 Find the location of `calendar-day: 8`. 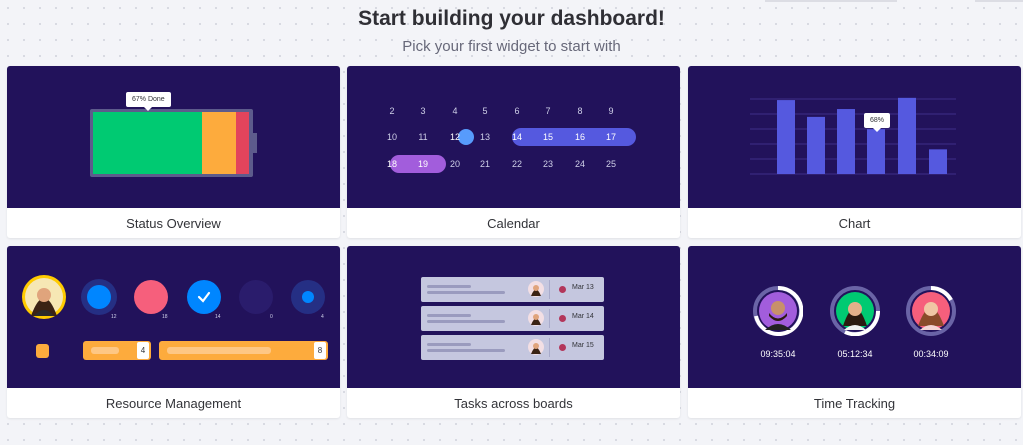

calendar-day: 8 is located at coordinates (580, 111).